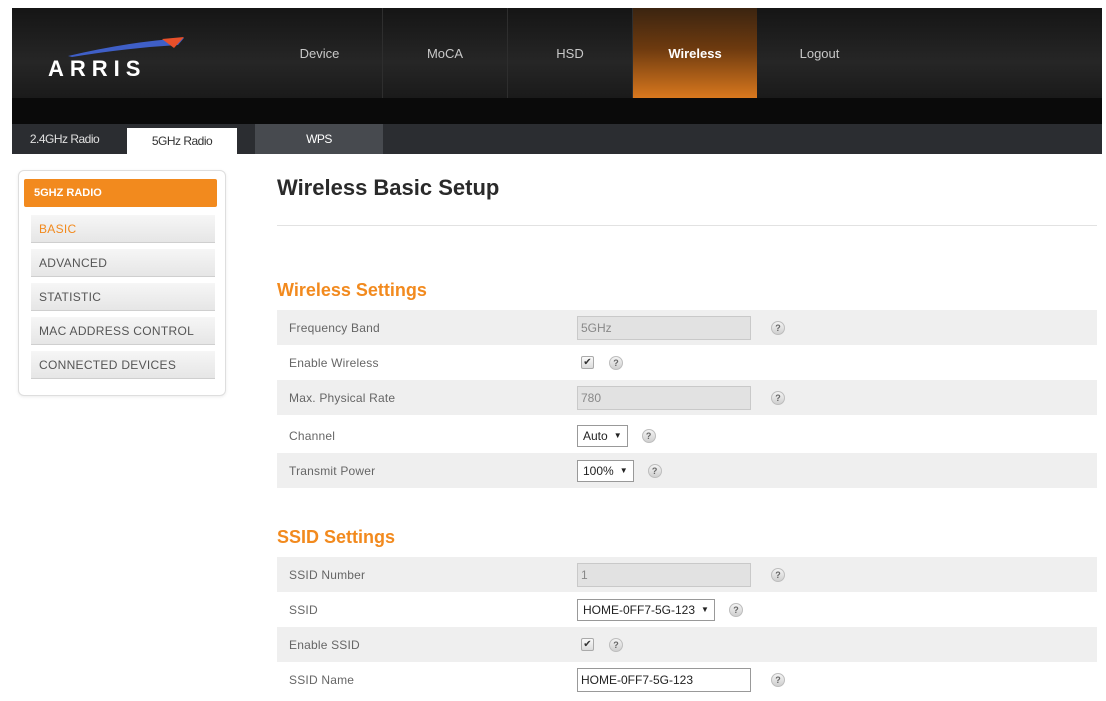 Image resolution: width=1106 pixels, height=701 pixels. Describe the element at coordinates (97, 68) in the screenshot. I see `logo-text: ARRIS` at that location.